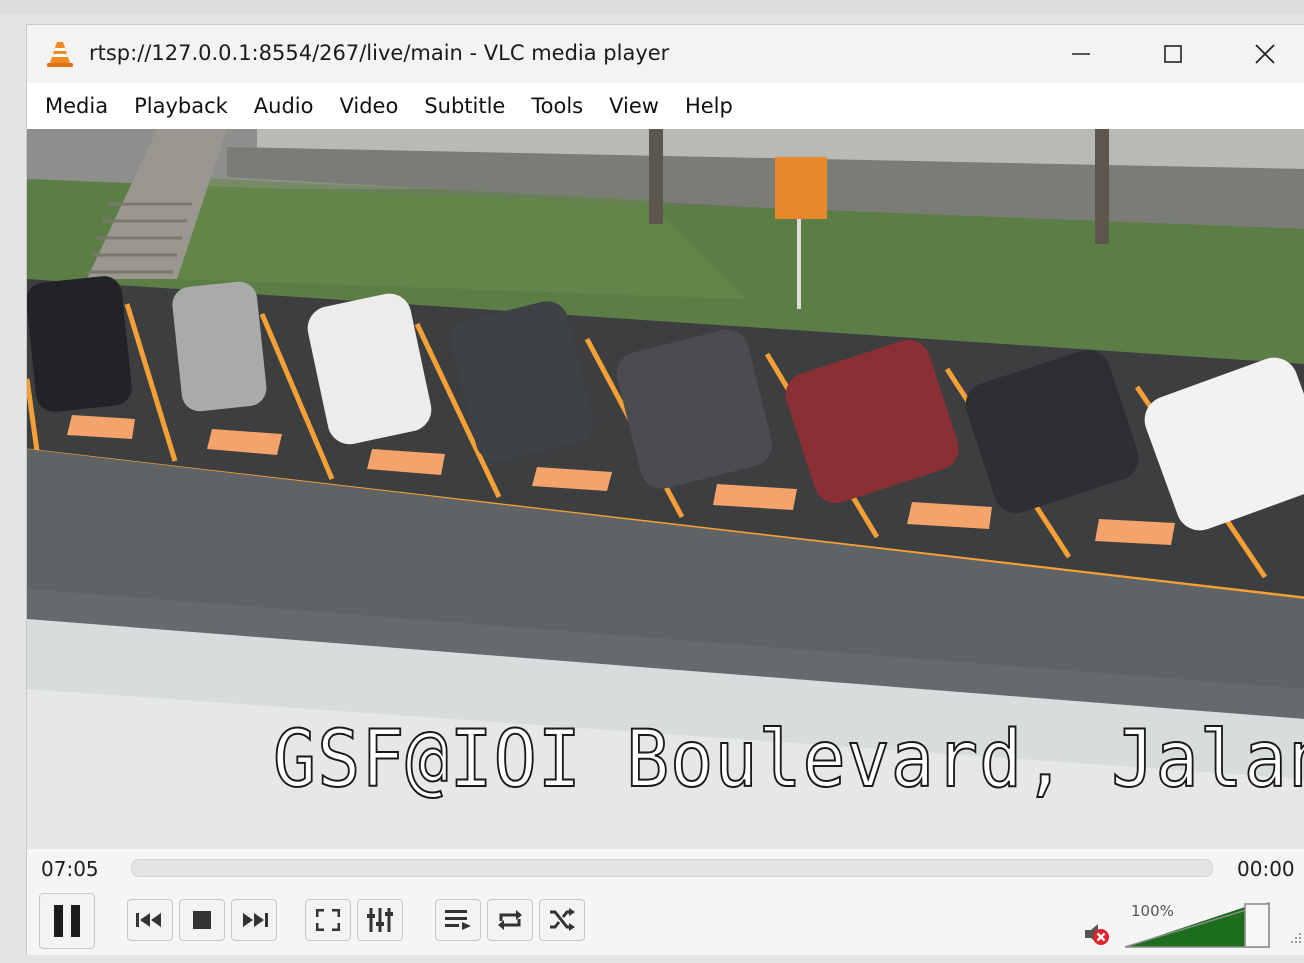 This screenshot has height=963, width=1304. I want to click on maximize-button, so click(1173, 54).